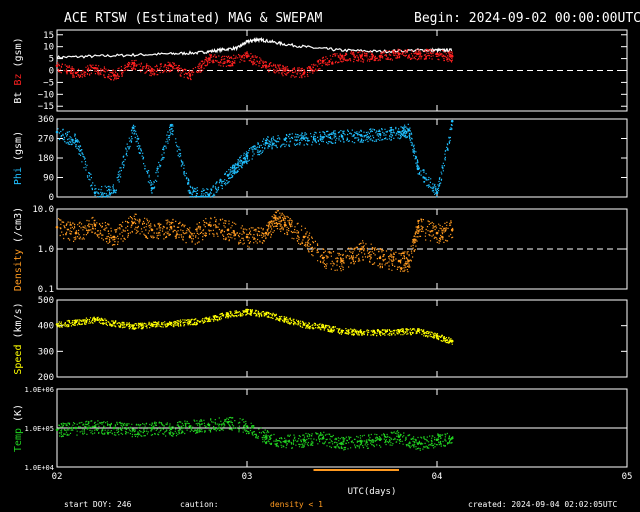 The height and width of the screenshot is (512, 640). I want to click on y-tick-label-mag: 10, so click(48, 48).